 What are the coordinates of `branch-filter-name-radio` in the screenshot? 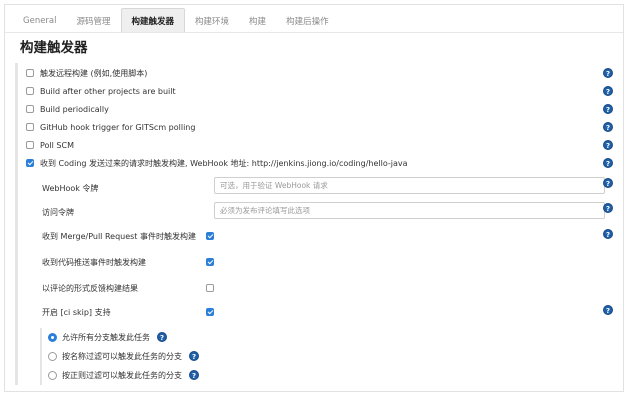 It's located at (52, 356).